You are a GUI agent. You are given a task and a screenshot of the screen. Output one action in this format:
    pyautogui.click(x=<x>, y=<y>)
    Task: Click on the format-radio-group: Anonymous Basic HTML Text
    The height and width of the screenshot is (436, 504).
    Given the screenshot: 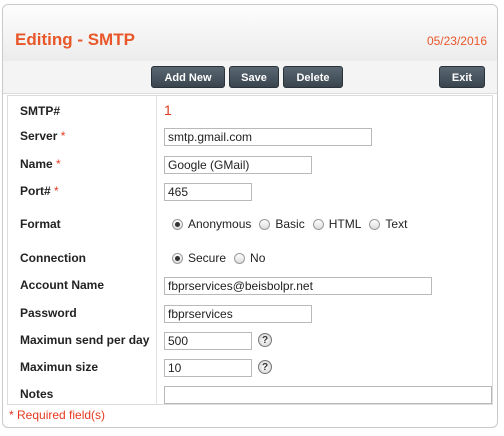 What is the action you would take?
    pyautogui.click(x=293, y=224)
    